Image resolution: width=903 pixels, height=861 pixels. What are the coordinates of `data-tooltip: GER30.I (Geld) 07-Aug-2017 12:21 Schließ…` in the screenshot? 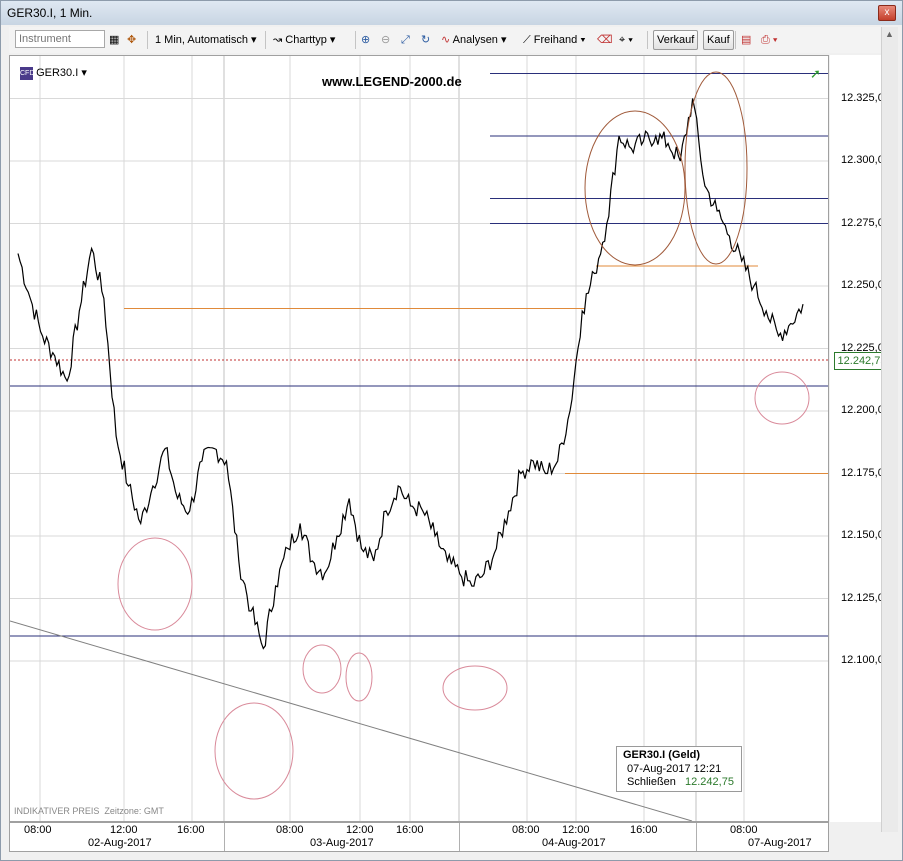 It's located at (679, 769).